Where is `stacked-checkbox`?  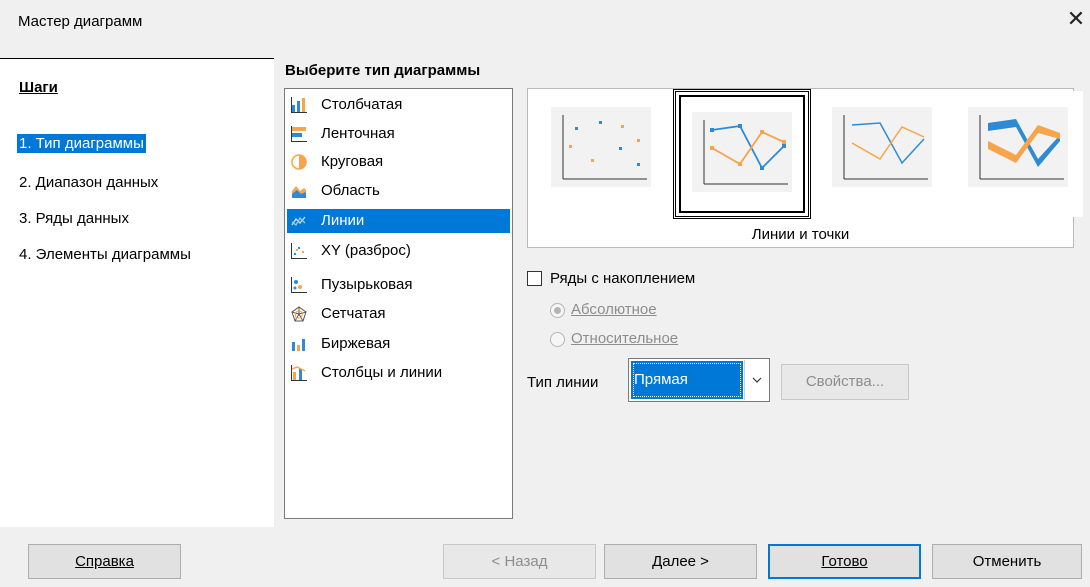
stacked-checkbox is located at coordinates (534, 278).